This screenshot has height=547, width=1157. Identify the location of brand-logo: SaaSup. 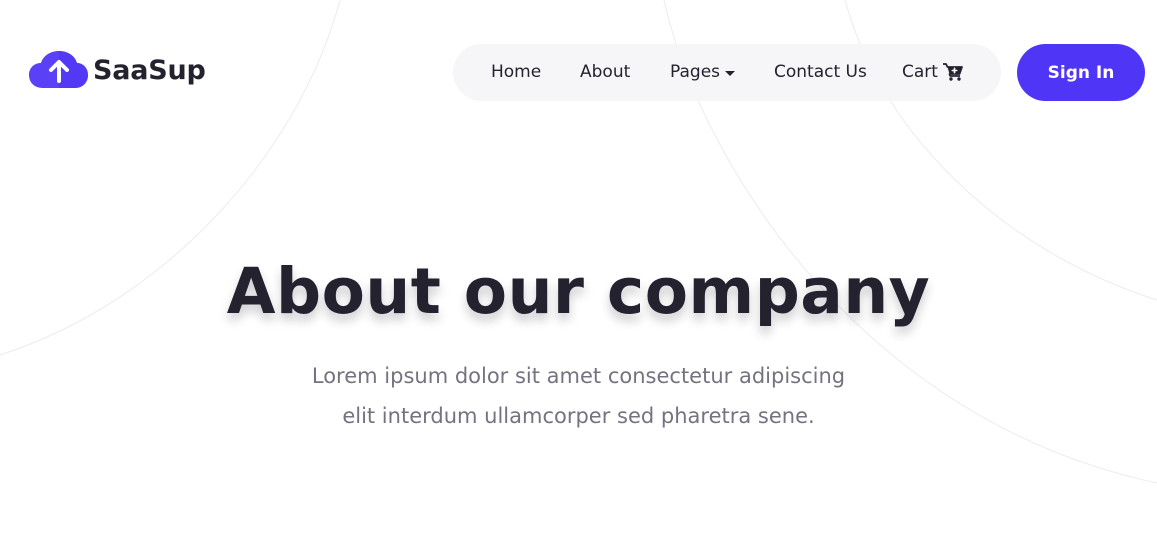
(117, 70).